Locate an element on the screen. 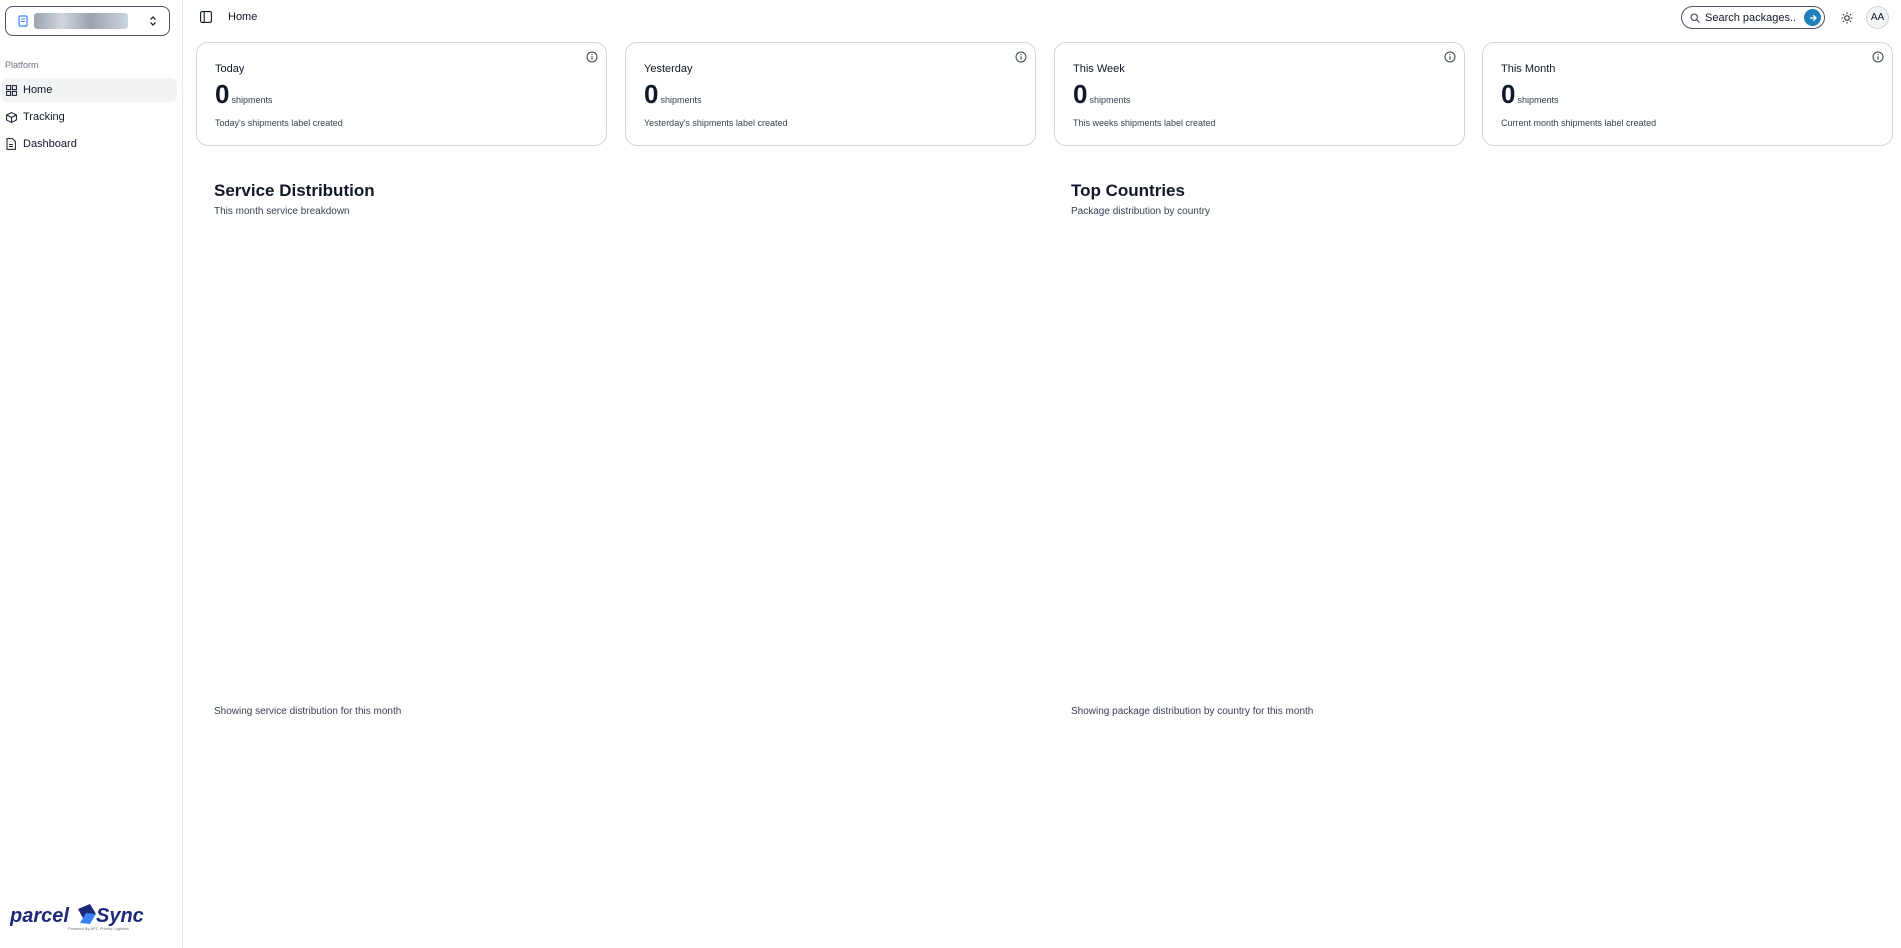 This screenshot has width=1901, height=948. search-input is located at coordinates (1753, 17).